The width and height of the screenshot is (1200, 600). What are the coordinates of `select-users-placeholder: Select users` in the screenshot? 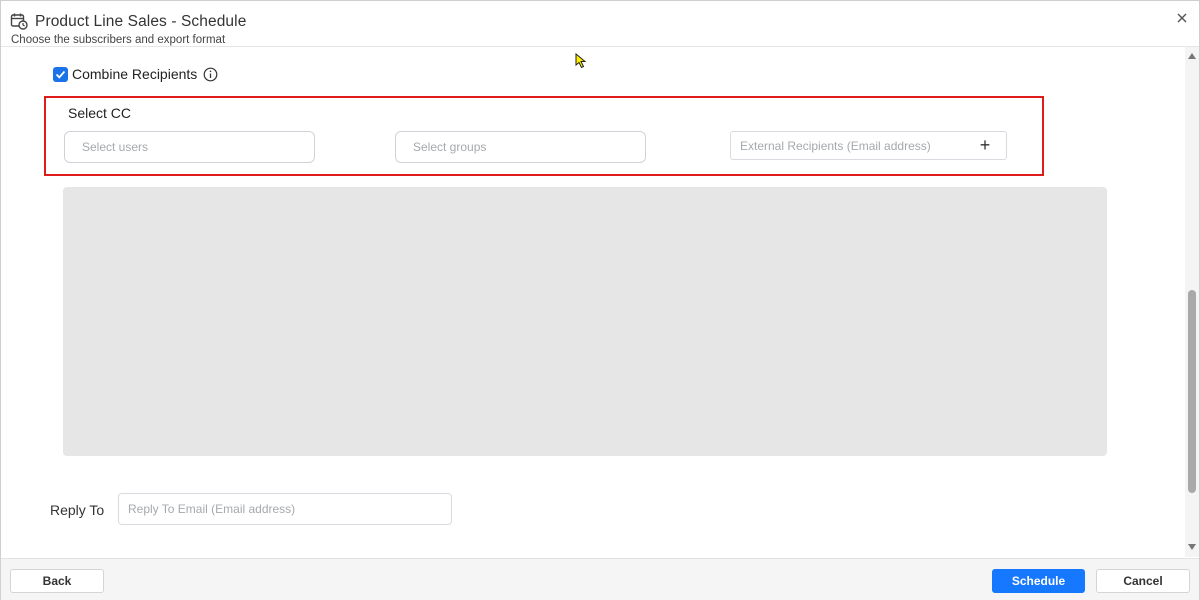 It's located at (115, 147).